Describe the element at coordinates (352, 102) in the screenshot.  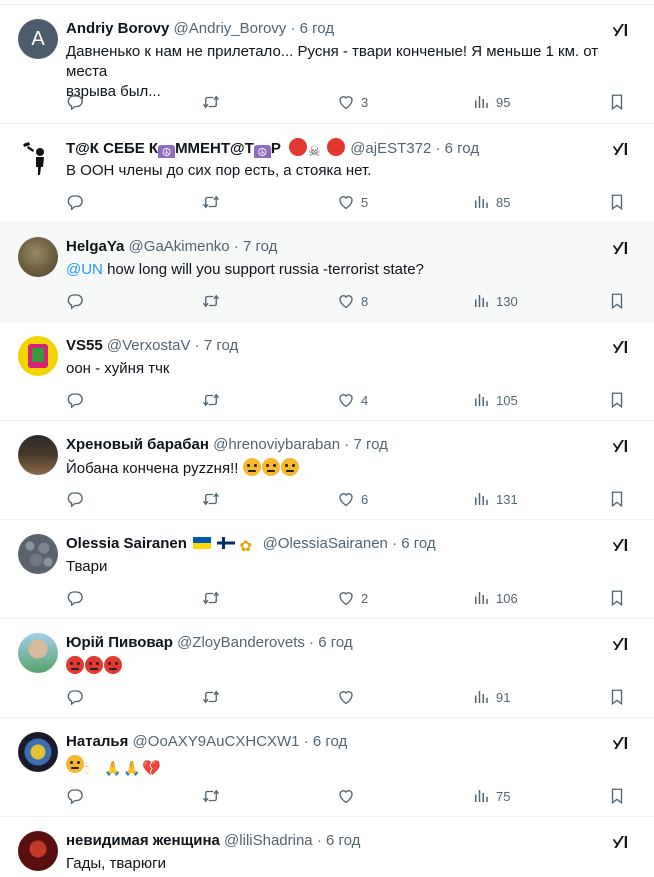
I see `like-button: 3` at that location.